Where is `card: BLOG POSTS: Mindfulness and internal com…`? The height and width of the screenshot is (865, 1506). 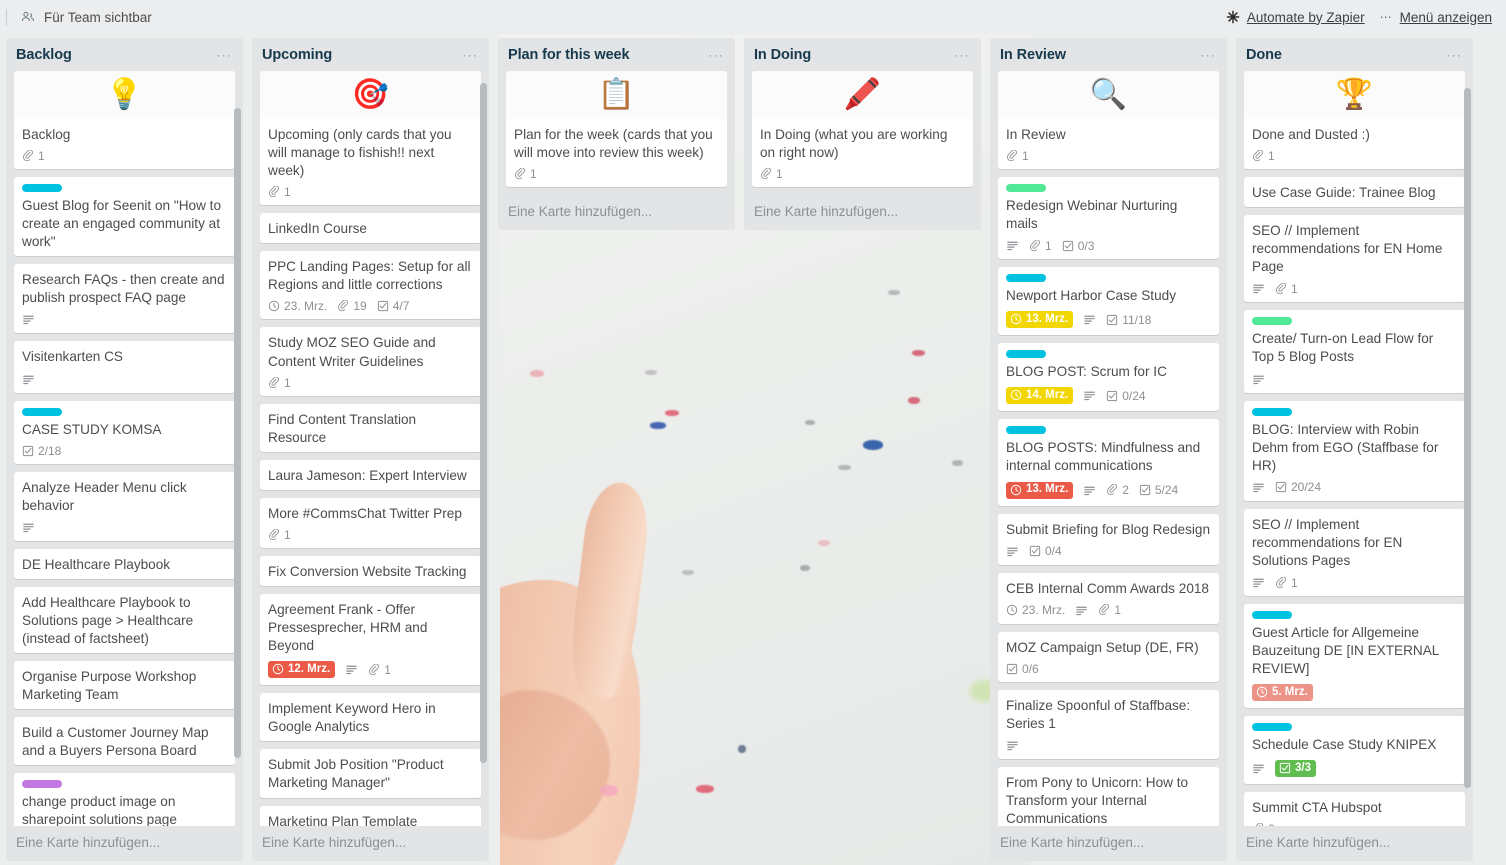 card: BLOG POSTS: Mindfulness and internal com… is located at coordinates (1108, 462).